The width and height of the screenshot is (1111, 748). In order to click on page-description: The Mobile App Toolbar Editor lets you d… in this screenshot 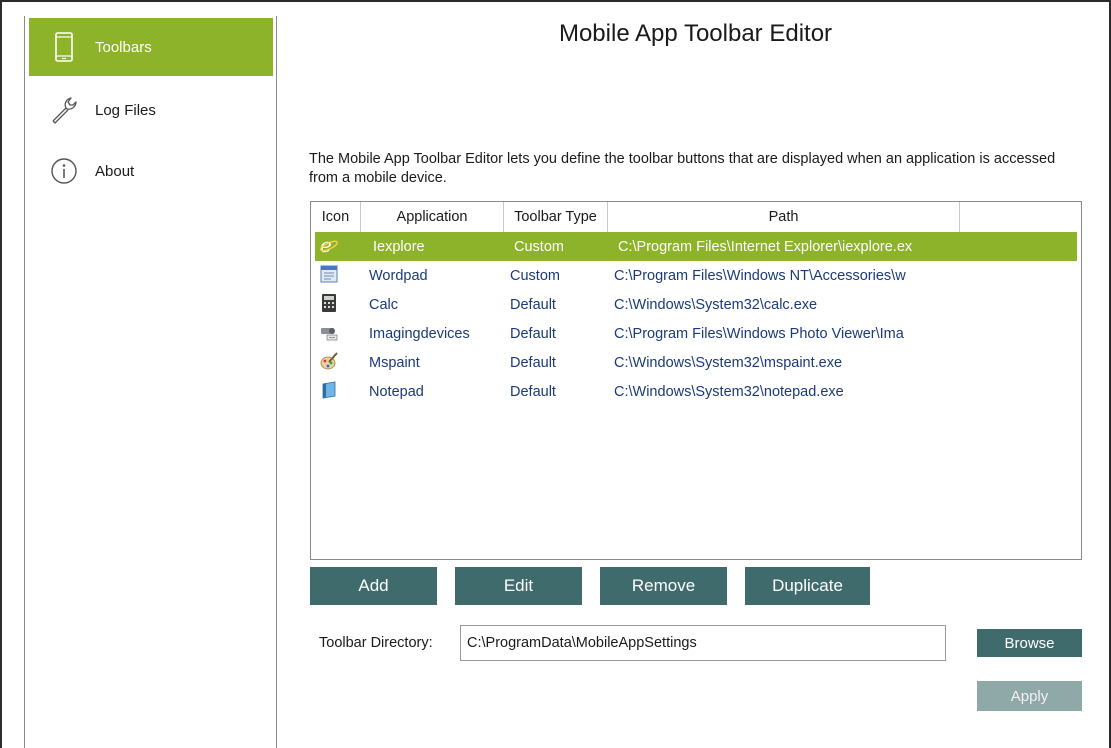, I will do `click(682, 168)`.